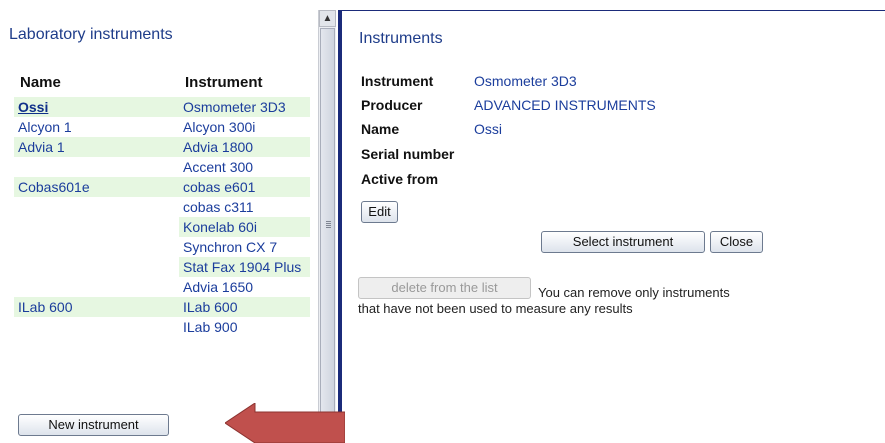 This screenshot has width=885, height=443. I want to click on table-row: Alcyon 1 Alcyon 300i, so click(162, 127).